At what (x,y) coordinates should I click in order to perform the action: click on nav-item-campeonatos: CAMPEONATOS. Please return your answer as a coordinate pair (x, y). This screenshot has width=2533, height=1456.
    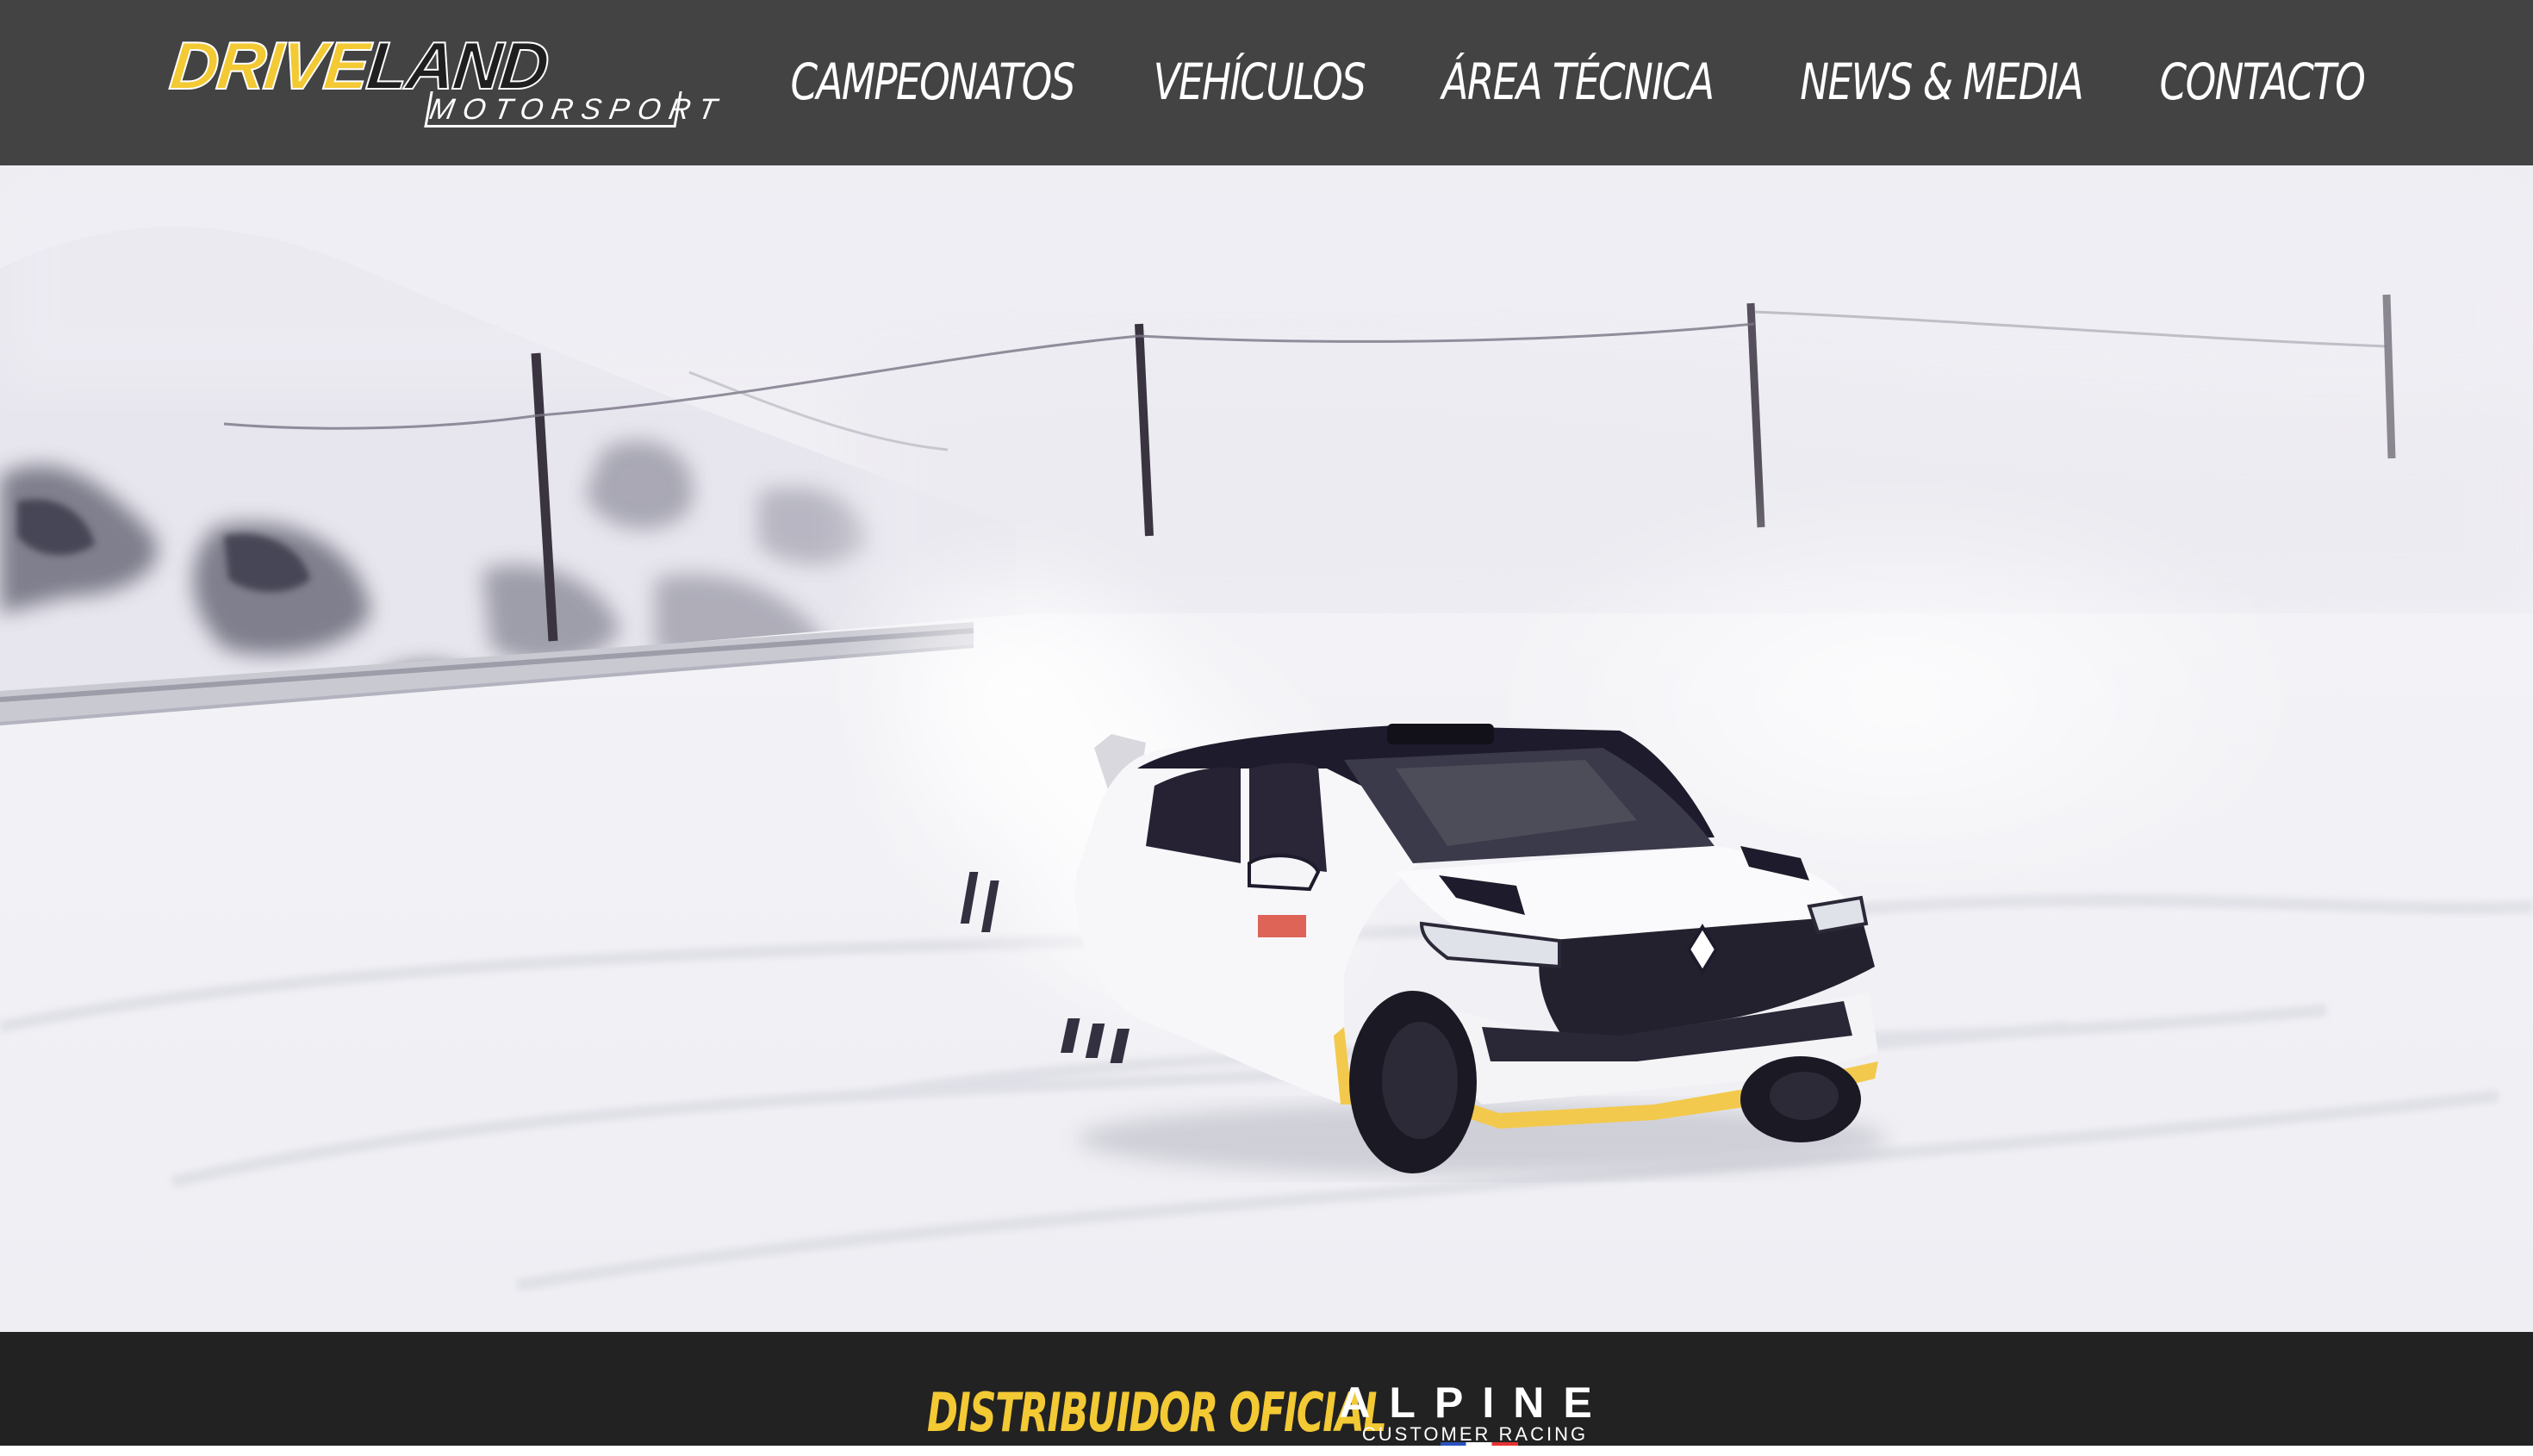
    Looking at the image, I should click on (933, 82).